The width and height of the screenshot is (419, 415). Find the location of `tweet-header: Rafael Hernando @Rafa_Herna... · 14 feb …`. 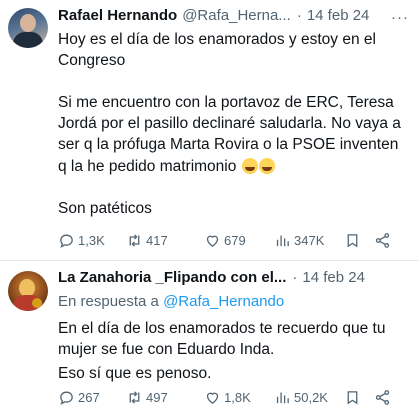

tweet-header: Rafael Hernando @Rafa_Herna... · 14 feb … is located at coordinates (234, 18).